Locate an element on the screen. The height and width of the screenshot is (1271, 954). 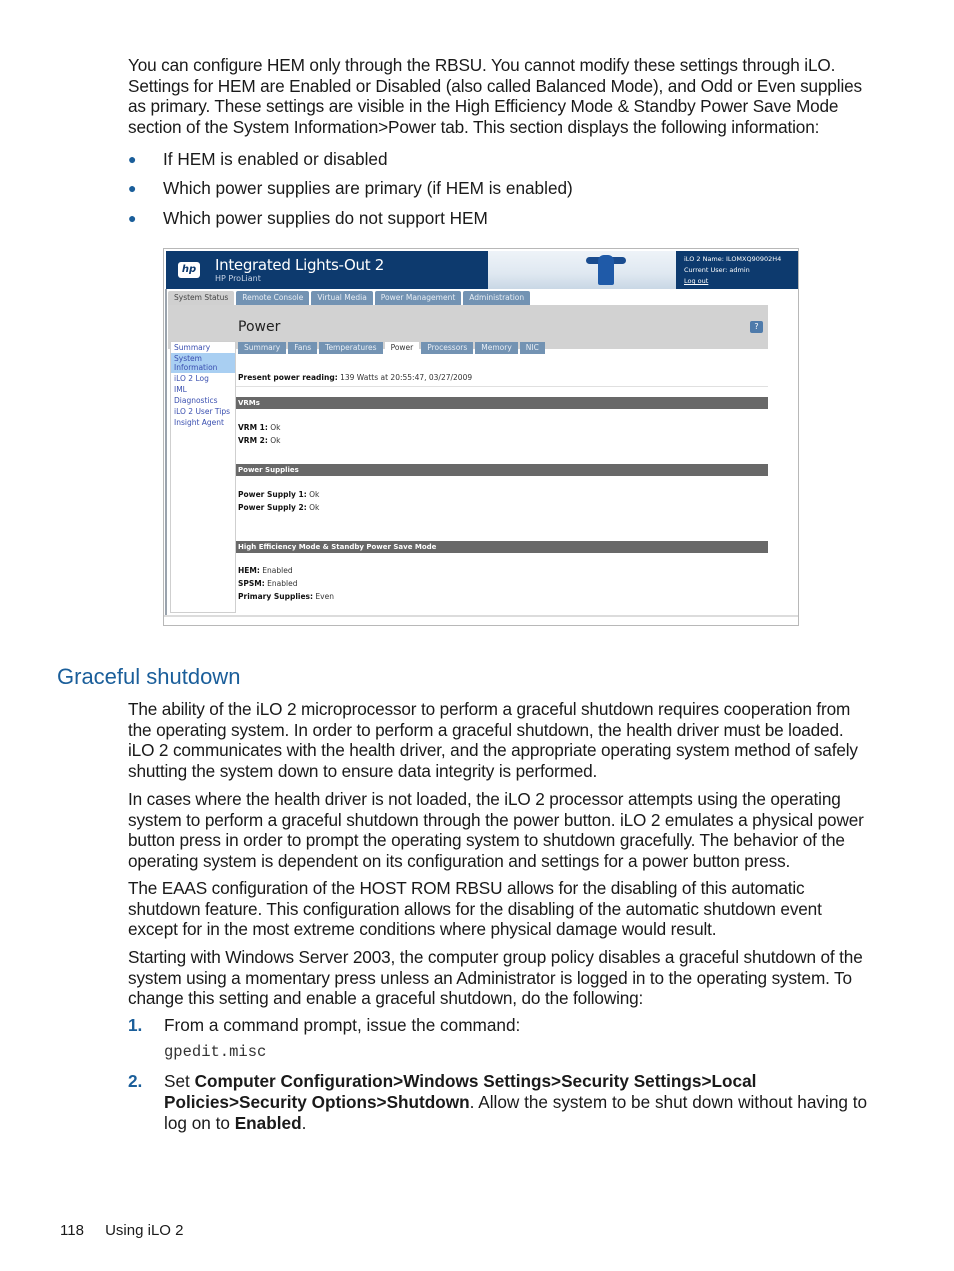
section-header-vrms: VRMs is located at coordinates (502, 403).